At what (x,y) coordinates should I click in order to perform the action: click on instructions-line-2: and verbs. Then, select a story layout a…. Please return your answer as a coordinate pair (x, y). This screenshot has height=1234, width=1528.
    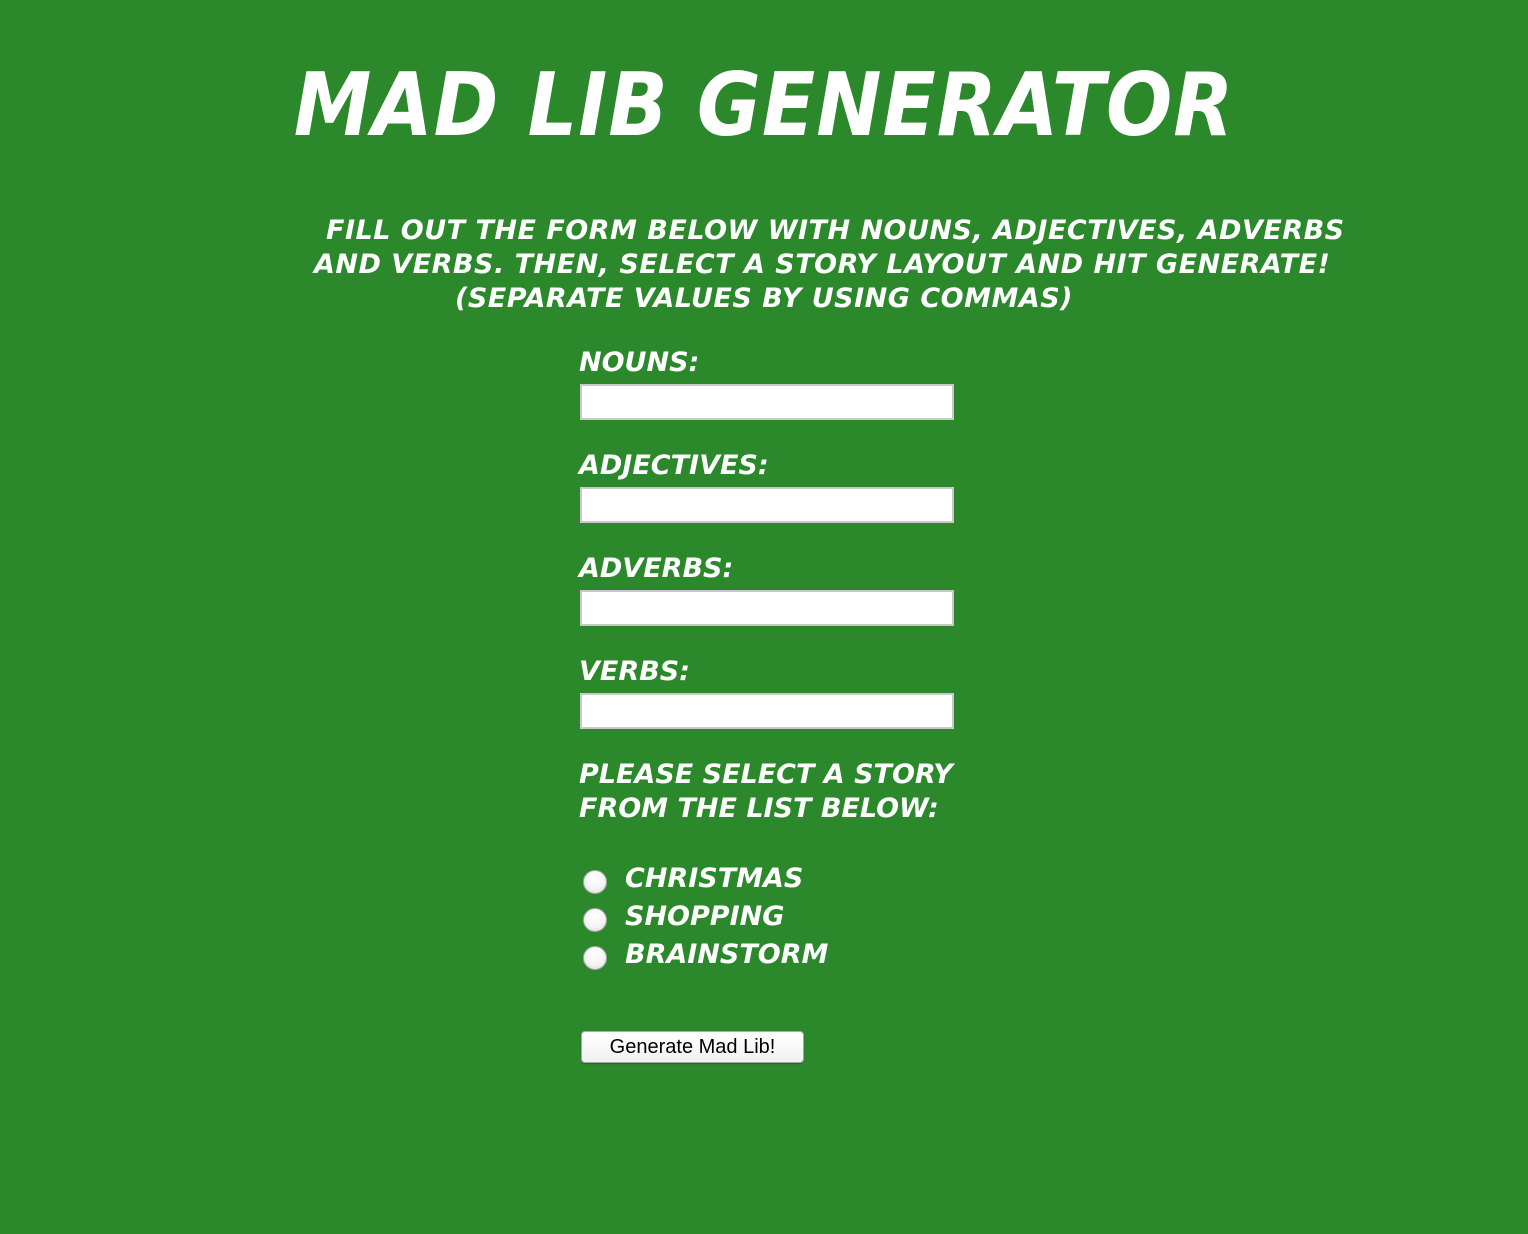
    Looking at the image, I should click on (822, 264).